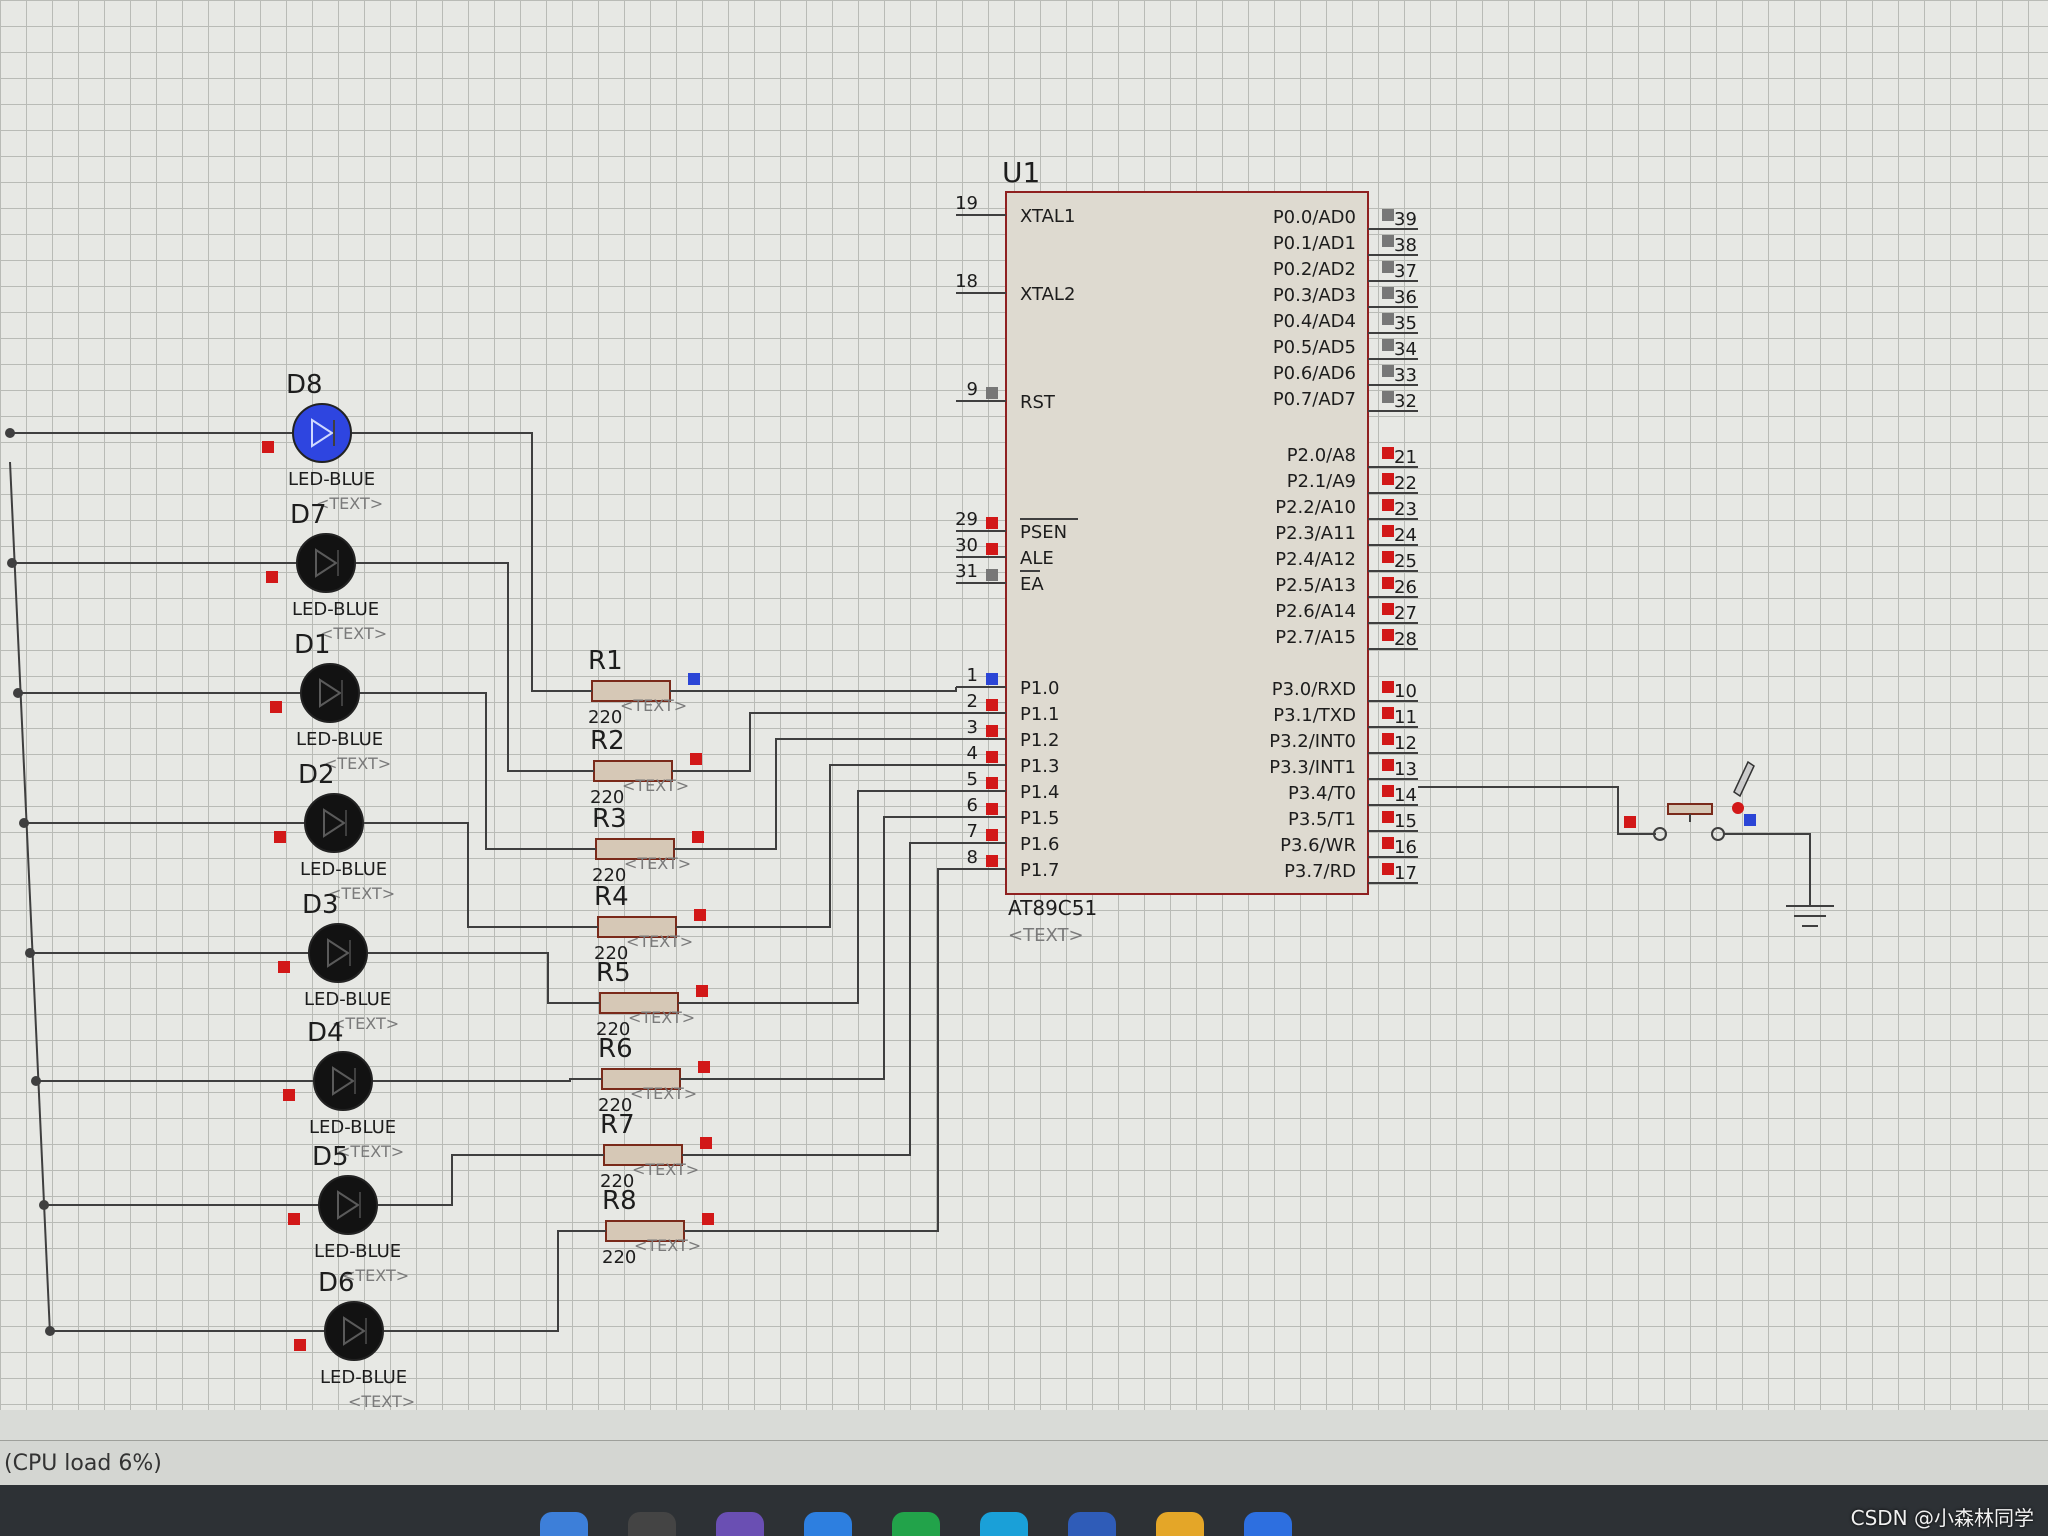 The image size is (2048, 1536). Describe the element at coordinates (1405, 271) in the screenshot. I see `chip-pin-number: 37` at that location.